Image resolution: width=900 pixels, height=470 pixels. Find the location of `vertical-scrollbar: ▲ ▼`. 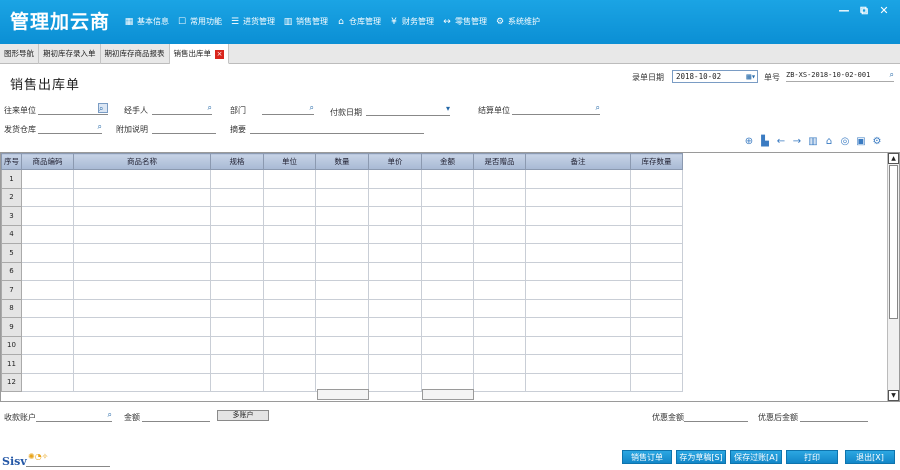

vertical-scrollbar: ▲ ▼ is located at coordinates (893, 277).